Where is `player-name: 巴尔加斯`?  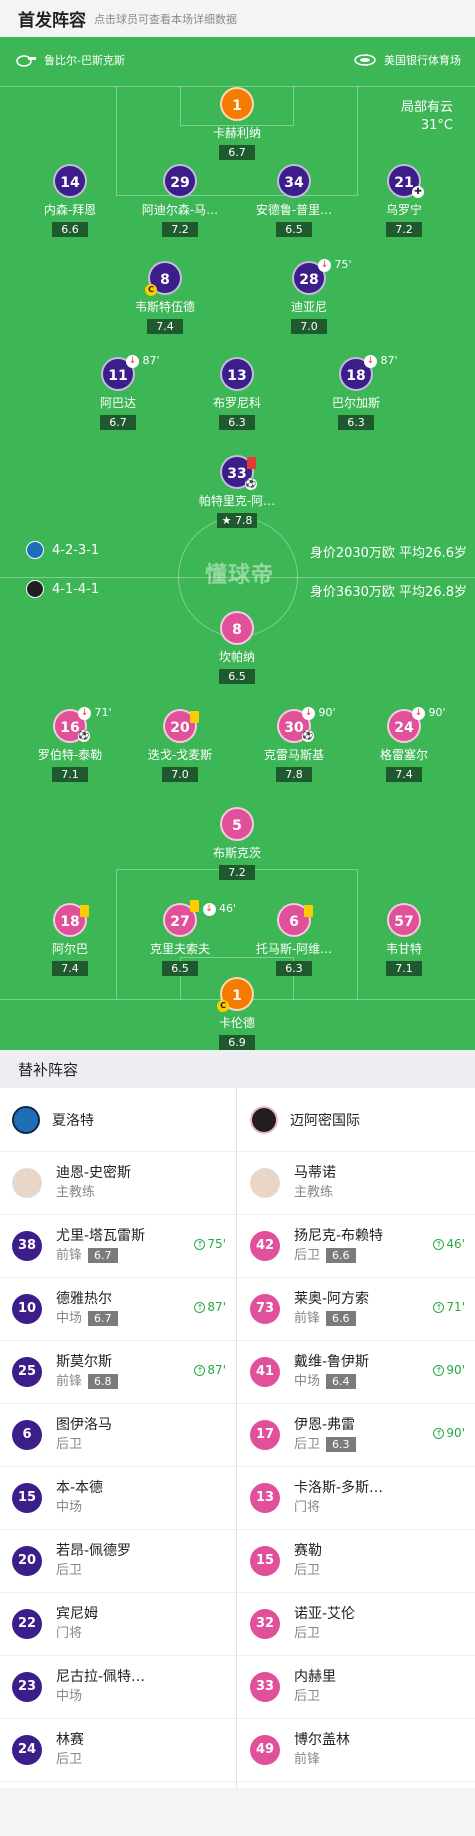 player-name: 巴尔加斯 is located at coordinates (355, 403).